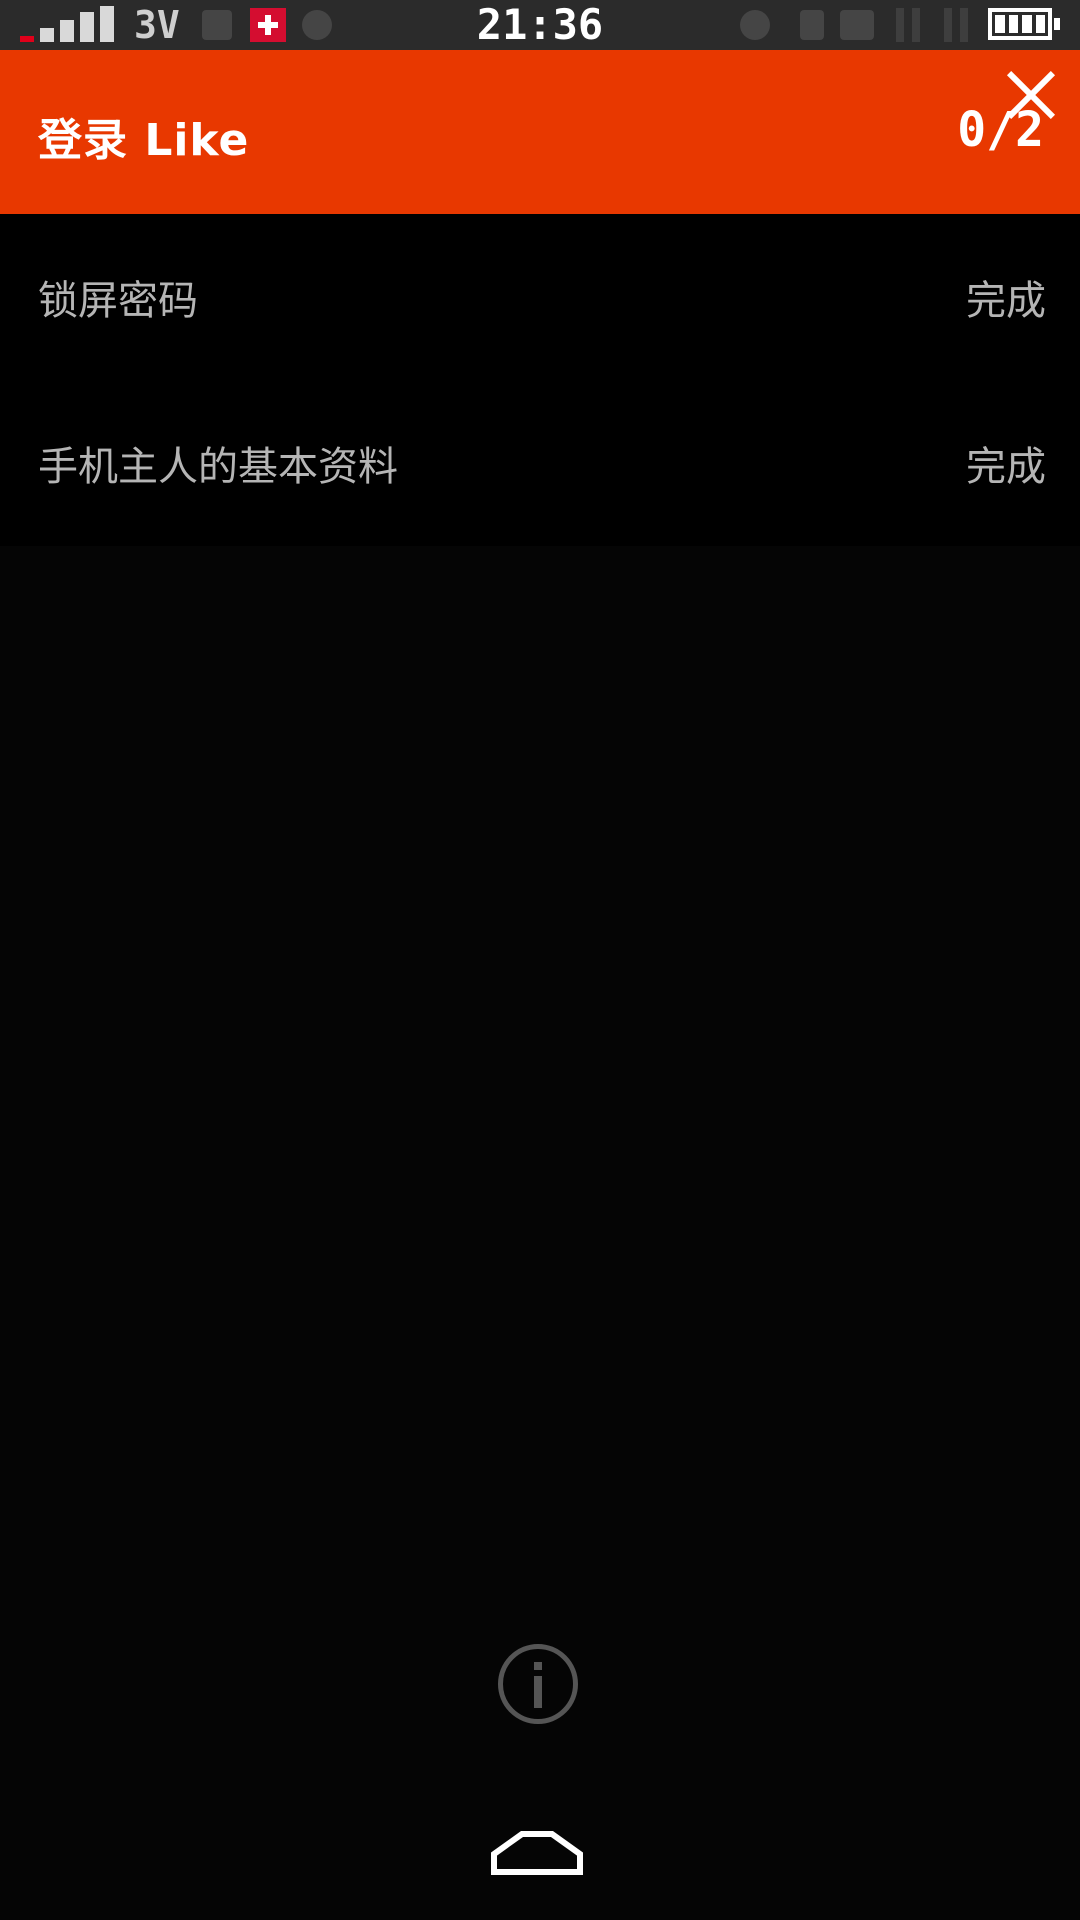 The height and width of the screenshot is (1920, 1080). I want to click on wifi-icon, so click(900, 25).